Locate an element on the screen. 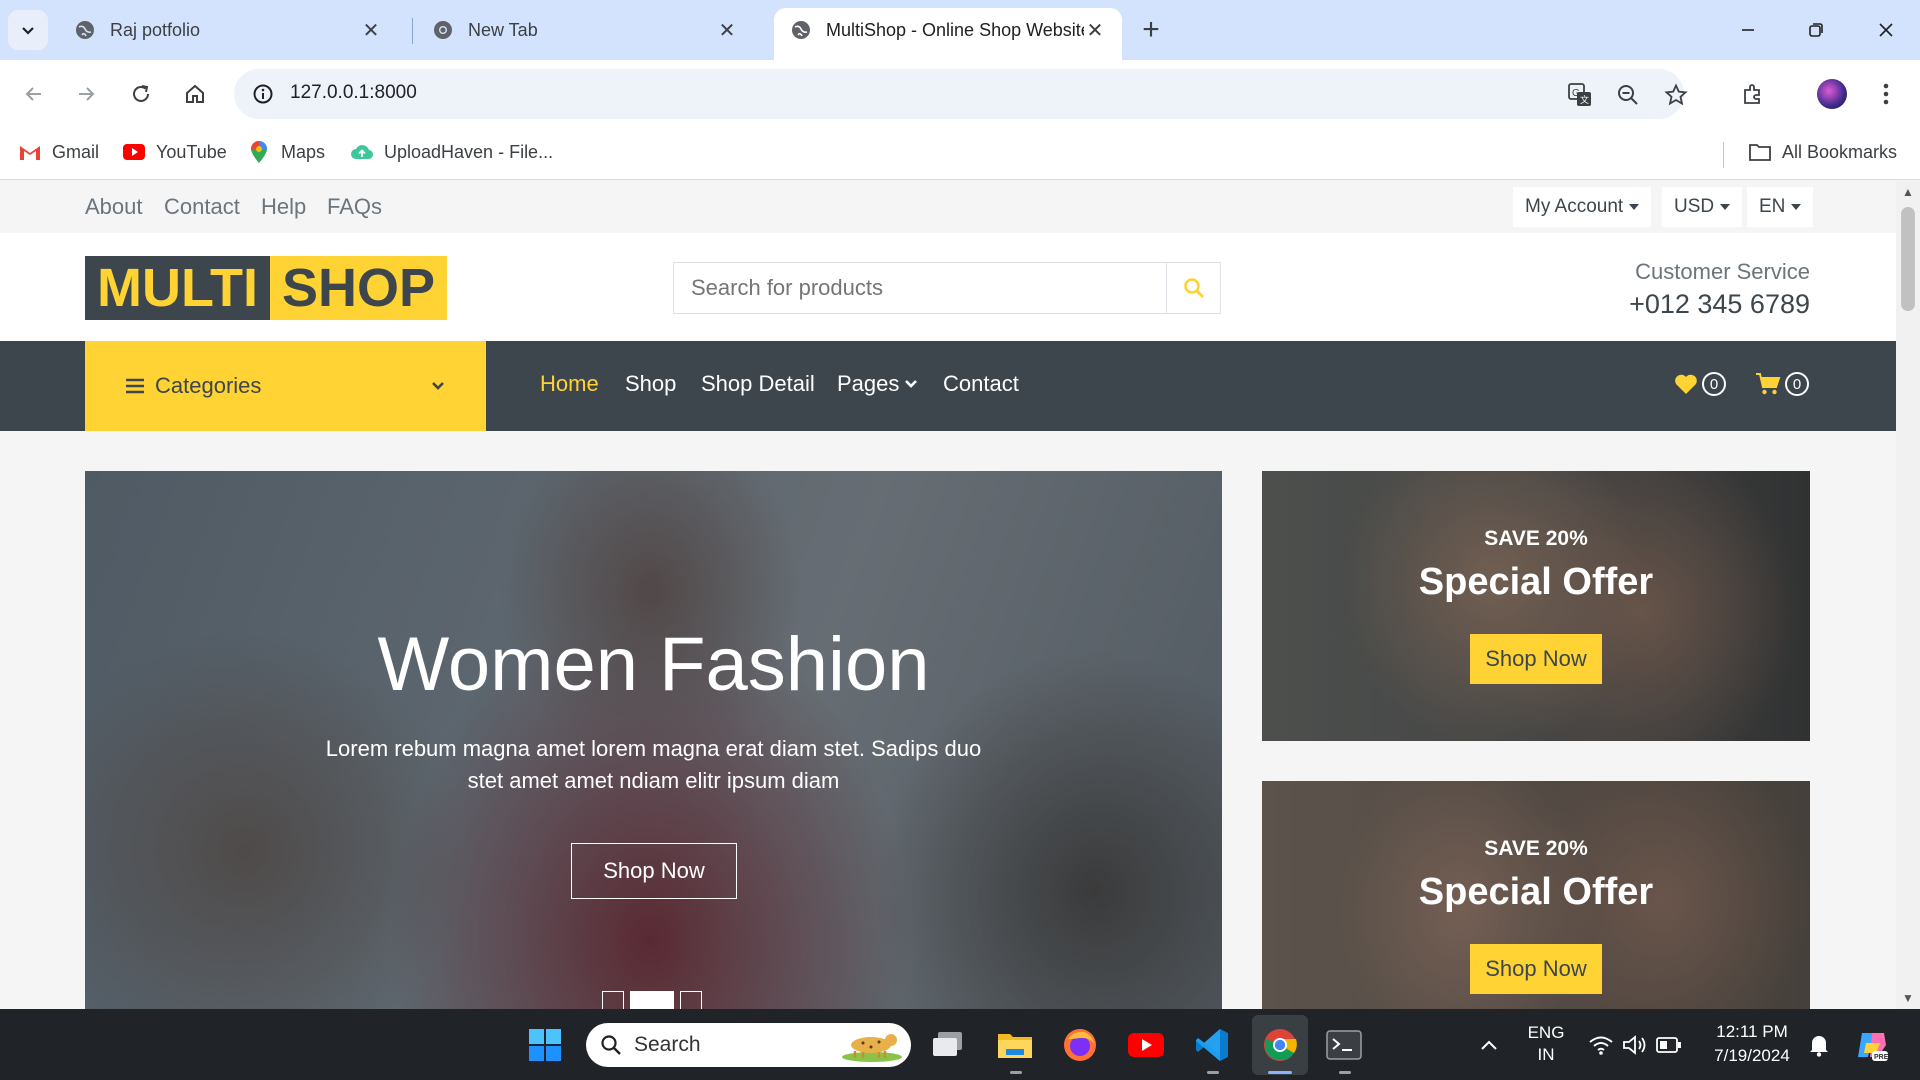  scroll-up-arrow-icon: ▲ is located at coordinates (1908, 192).